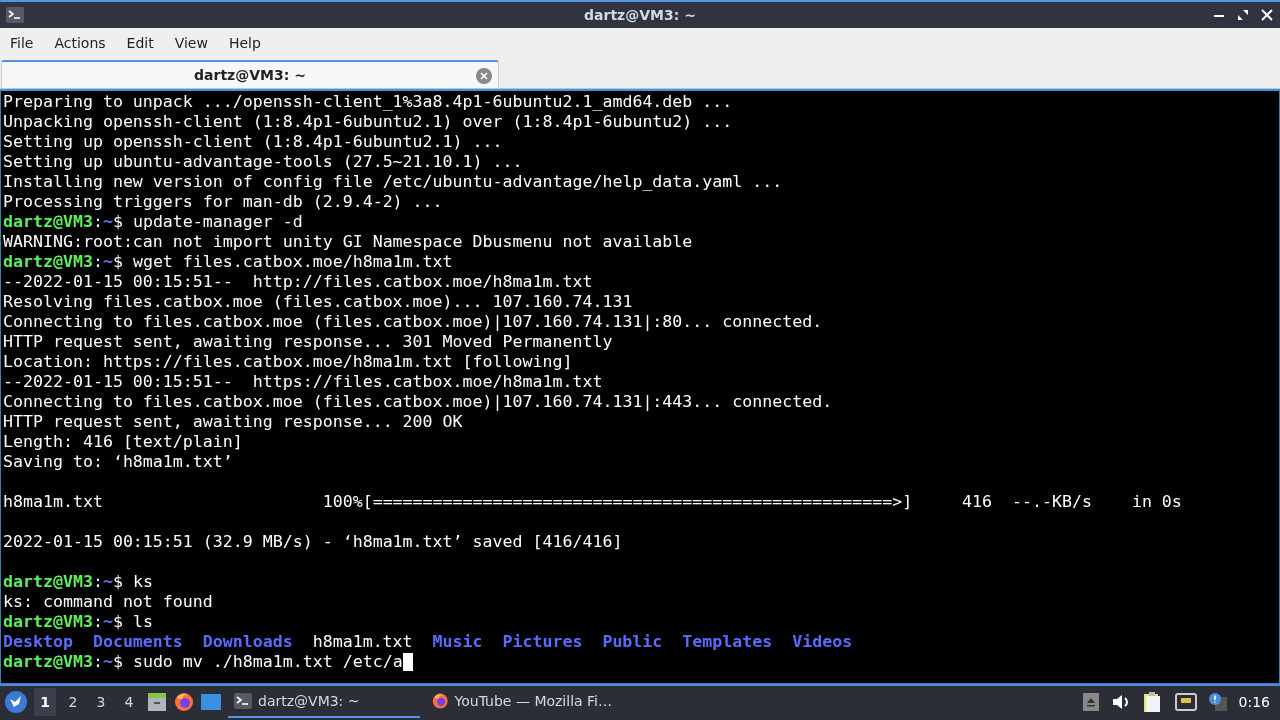  I want to click on notification-icon, so click(1217, 702).